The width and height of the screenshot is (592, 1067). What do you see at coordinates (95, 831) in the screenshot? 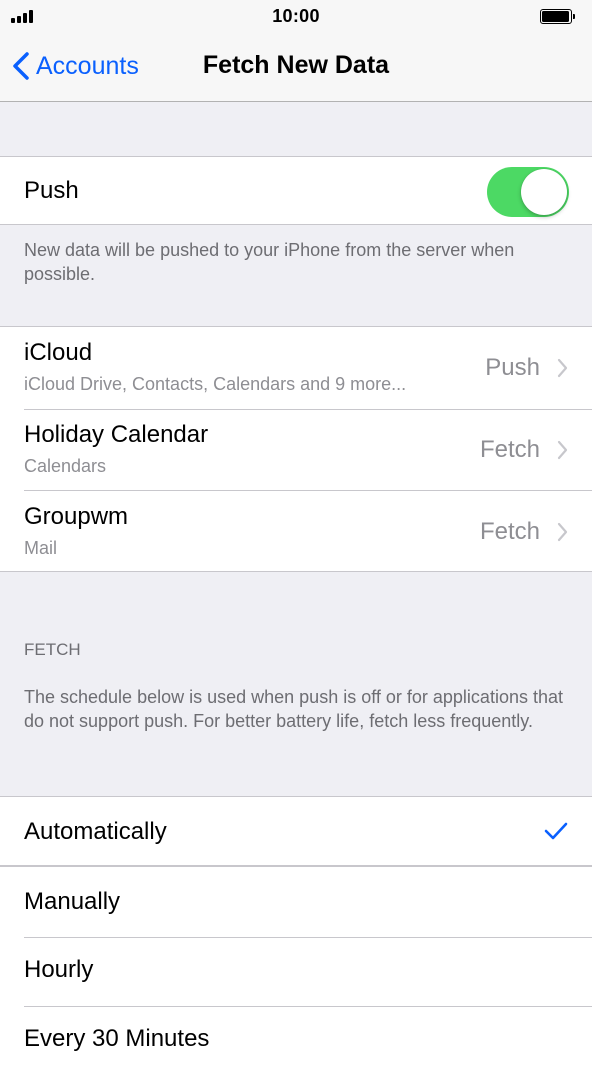
I see `fetch-option-label: Automatically` at bounding box center [95, 831].